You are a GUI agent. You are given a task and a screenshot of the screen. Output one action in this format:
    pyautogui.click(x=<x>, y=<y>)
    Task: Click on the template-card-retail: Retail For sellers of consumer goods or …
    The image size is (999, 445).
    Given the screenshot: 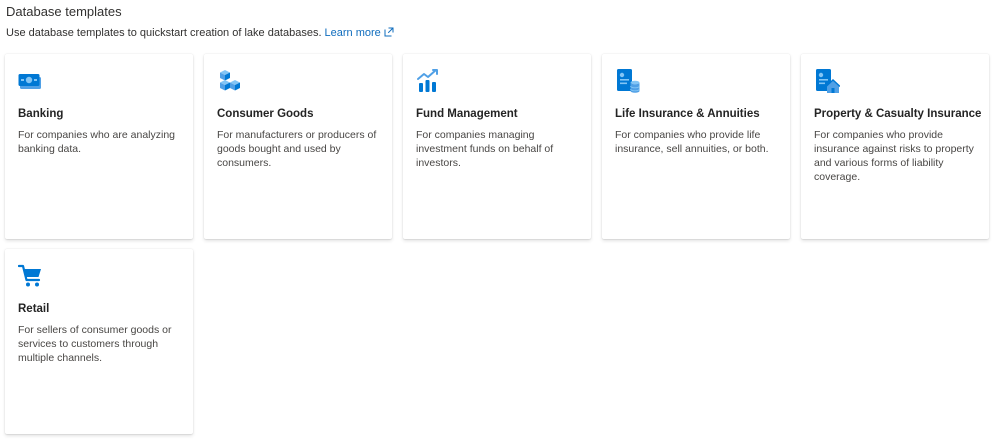 What is the action you would take?
    pyautogui.click(x=99, y=341)
    